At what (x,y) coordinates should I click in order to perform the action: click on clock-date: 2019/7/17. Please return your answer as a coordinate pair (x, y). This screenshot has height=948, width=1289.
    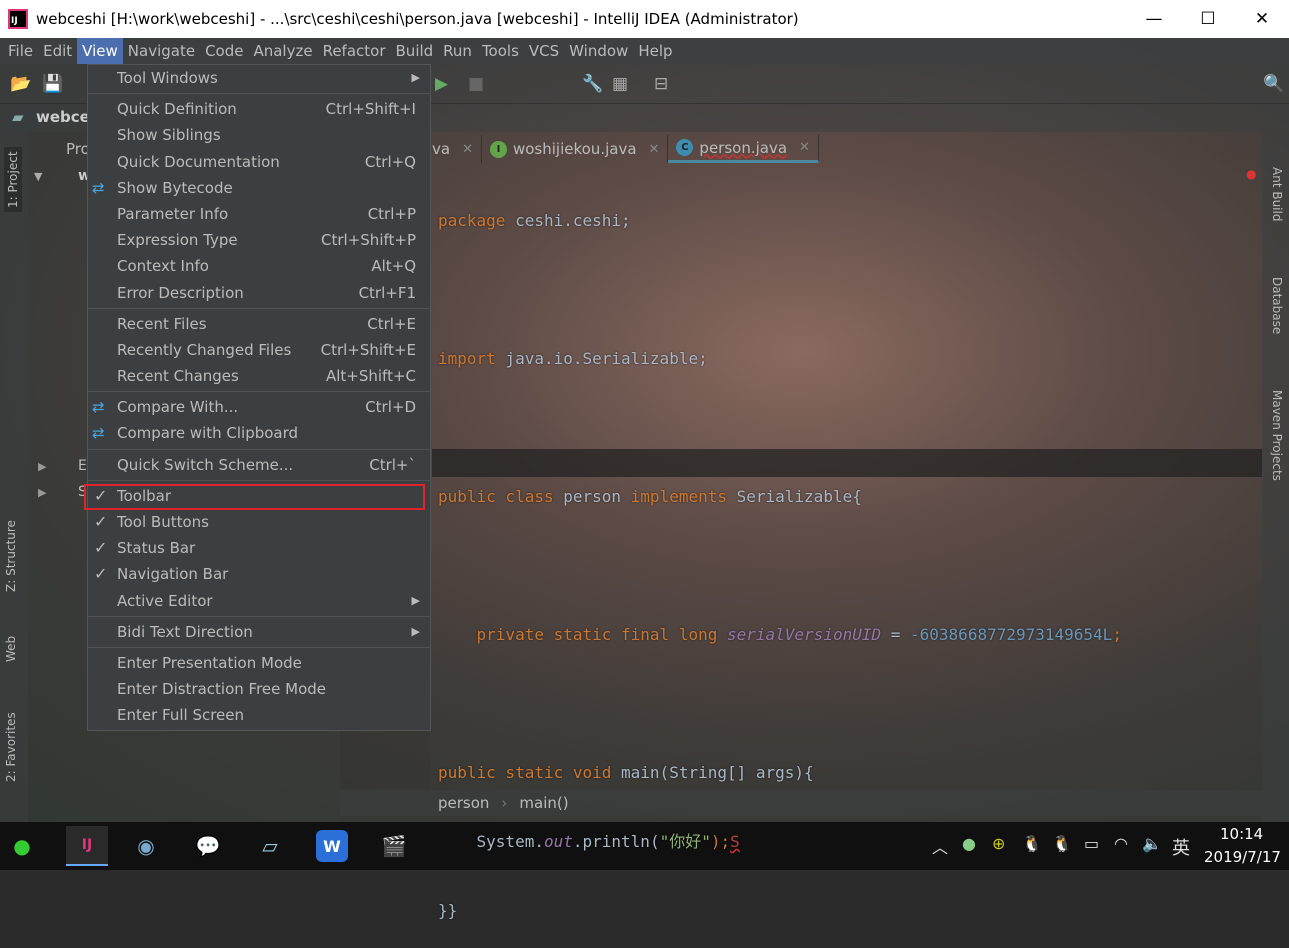
    Looking at the image, I should click on (1242, 857).